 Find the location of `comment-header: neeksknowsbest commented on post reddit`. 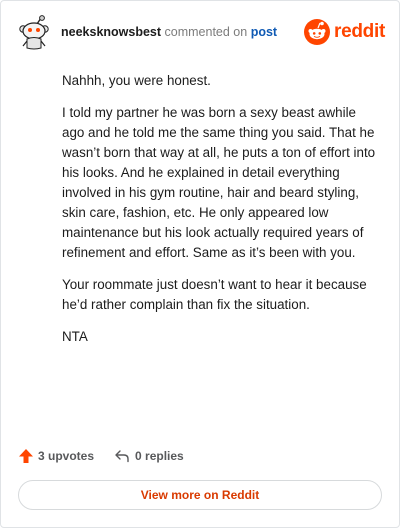

comment-header: neeksknowsbest commented on post reddit is located at coordinates (201, 33).